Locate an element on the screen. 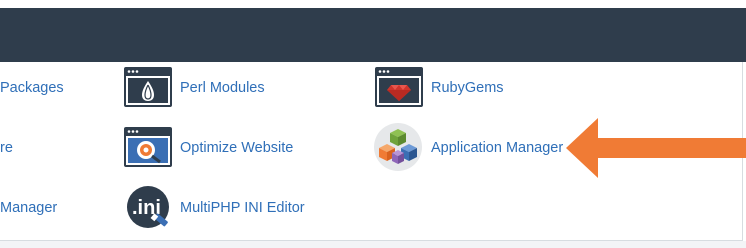 This screenshot has width=746, height=248. software-item-rubygems: RubyGems is located at coordinates (445, 87).